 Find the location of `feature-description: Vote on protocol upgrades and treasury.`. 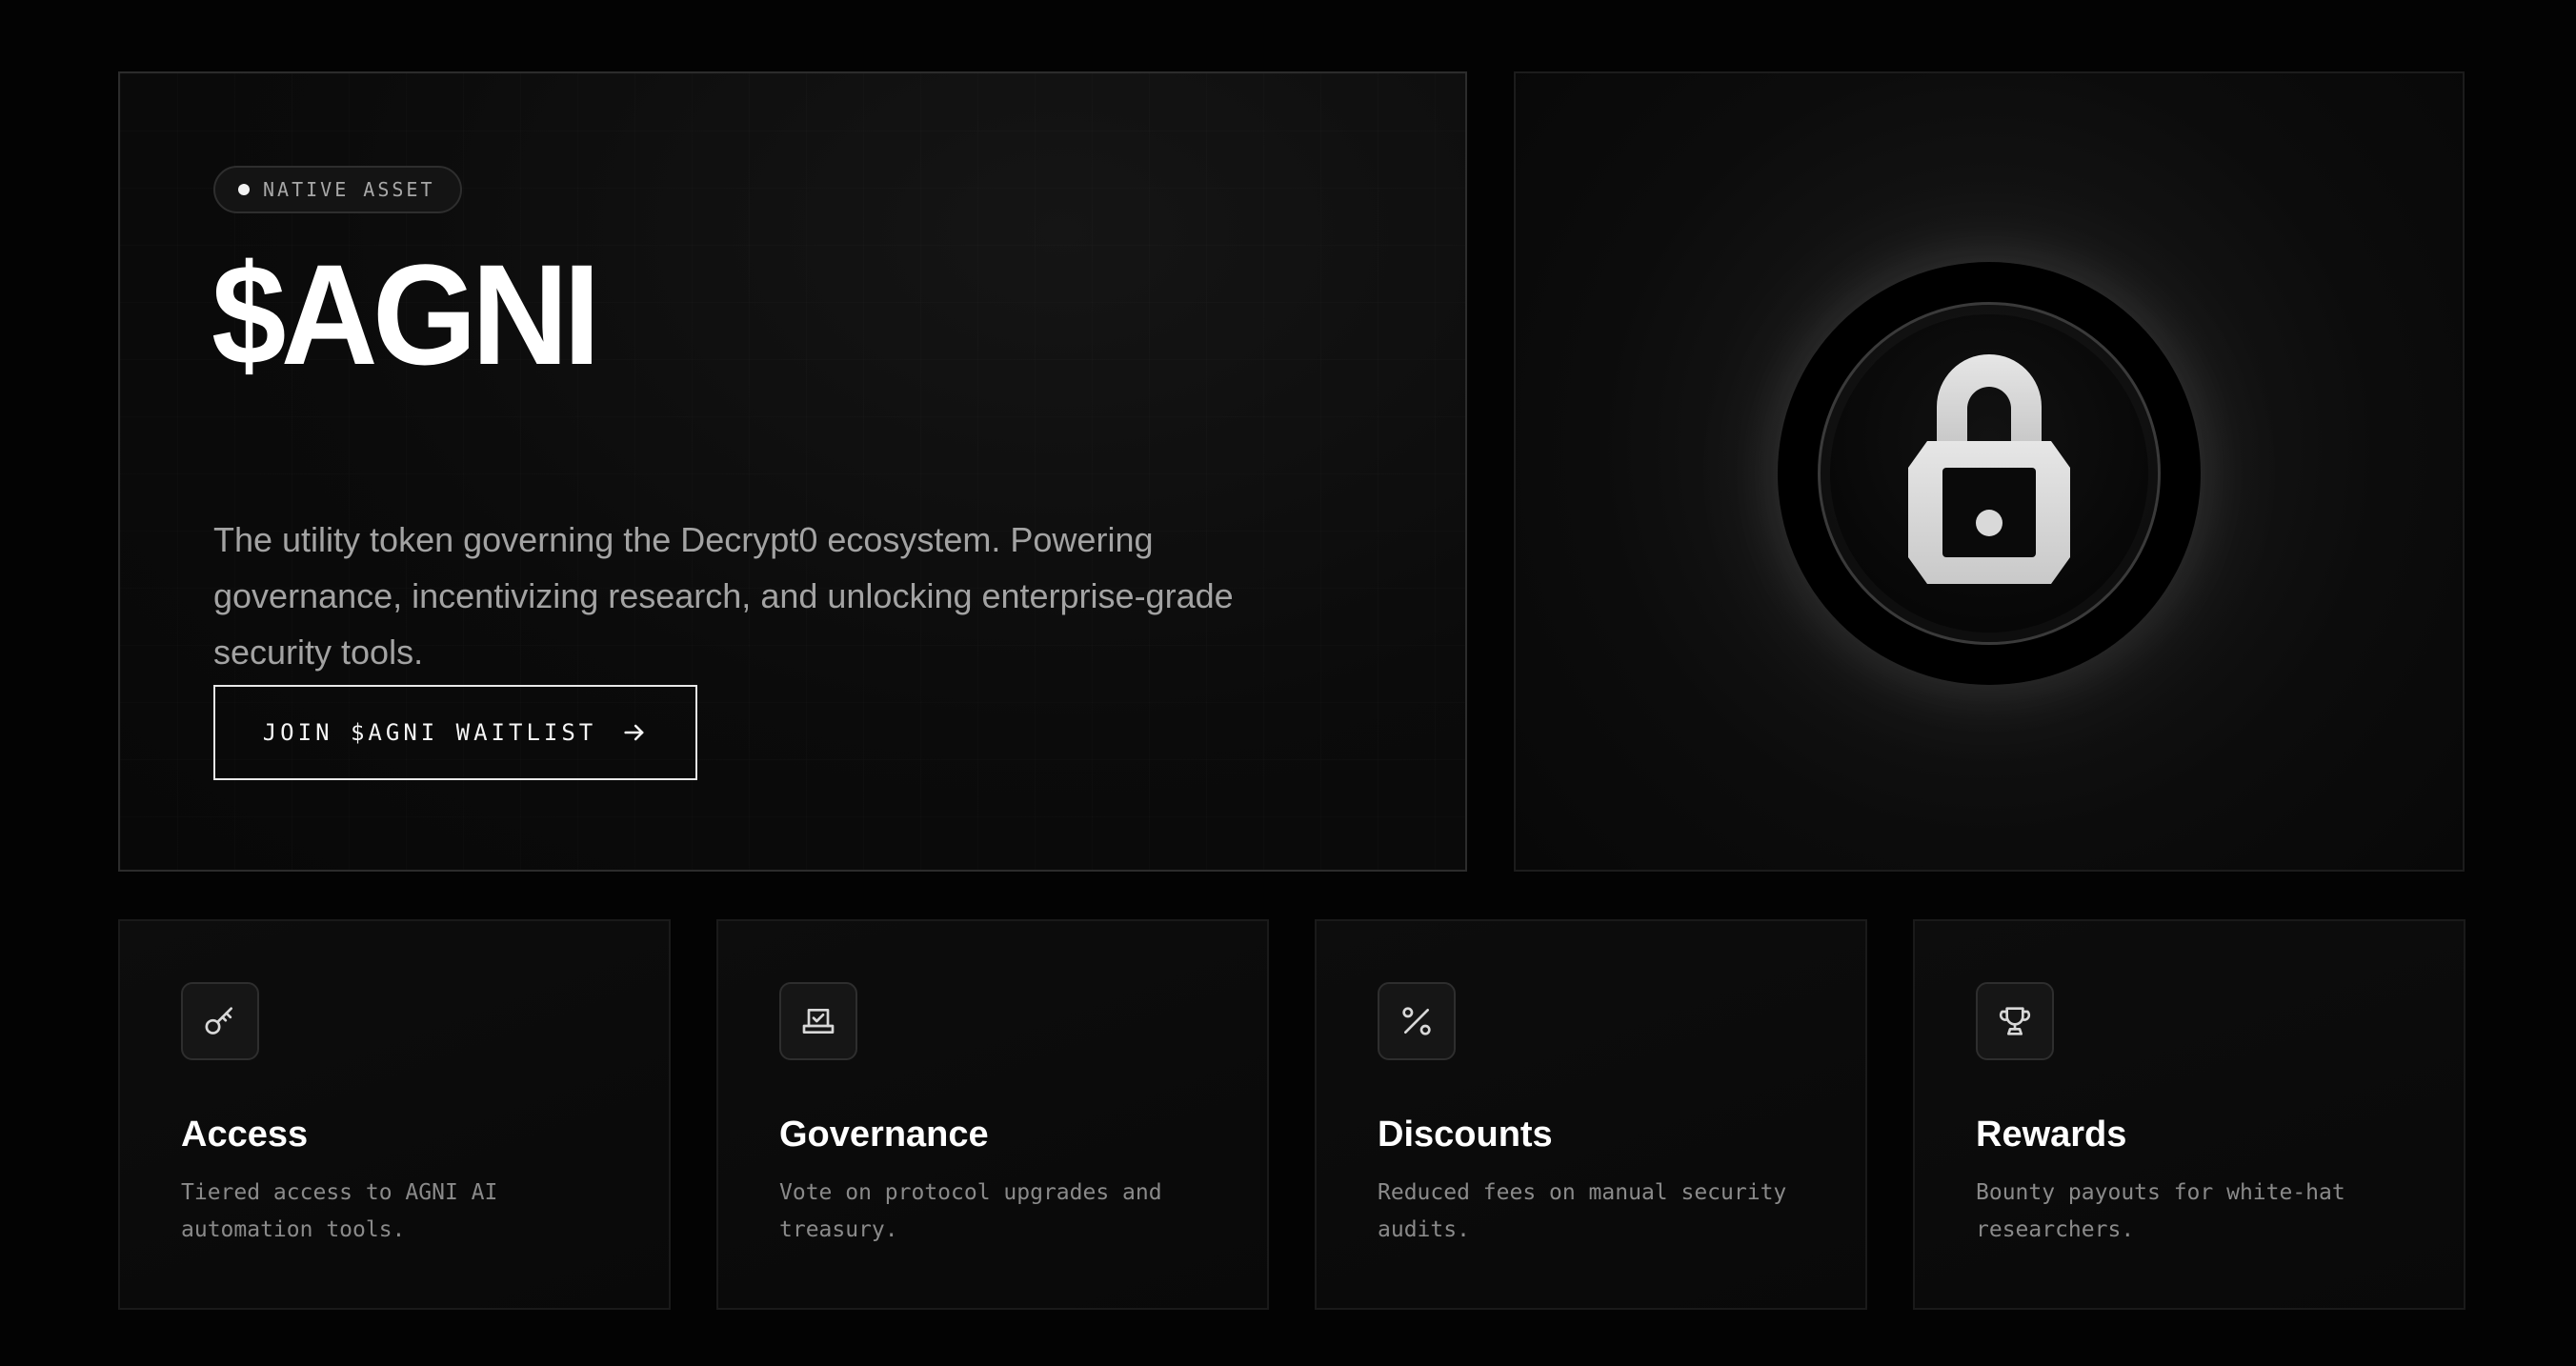

feature-description: Vote on protocol upgrades and treasury. is located at coordinates (971, 1211).